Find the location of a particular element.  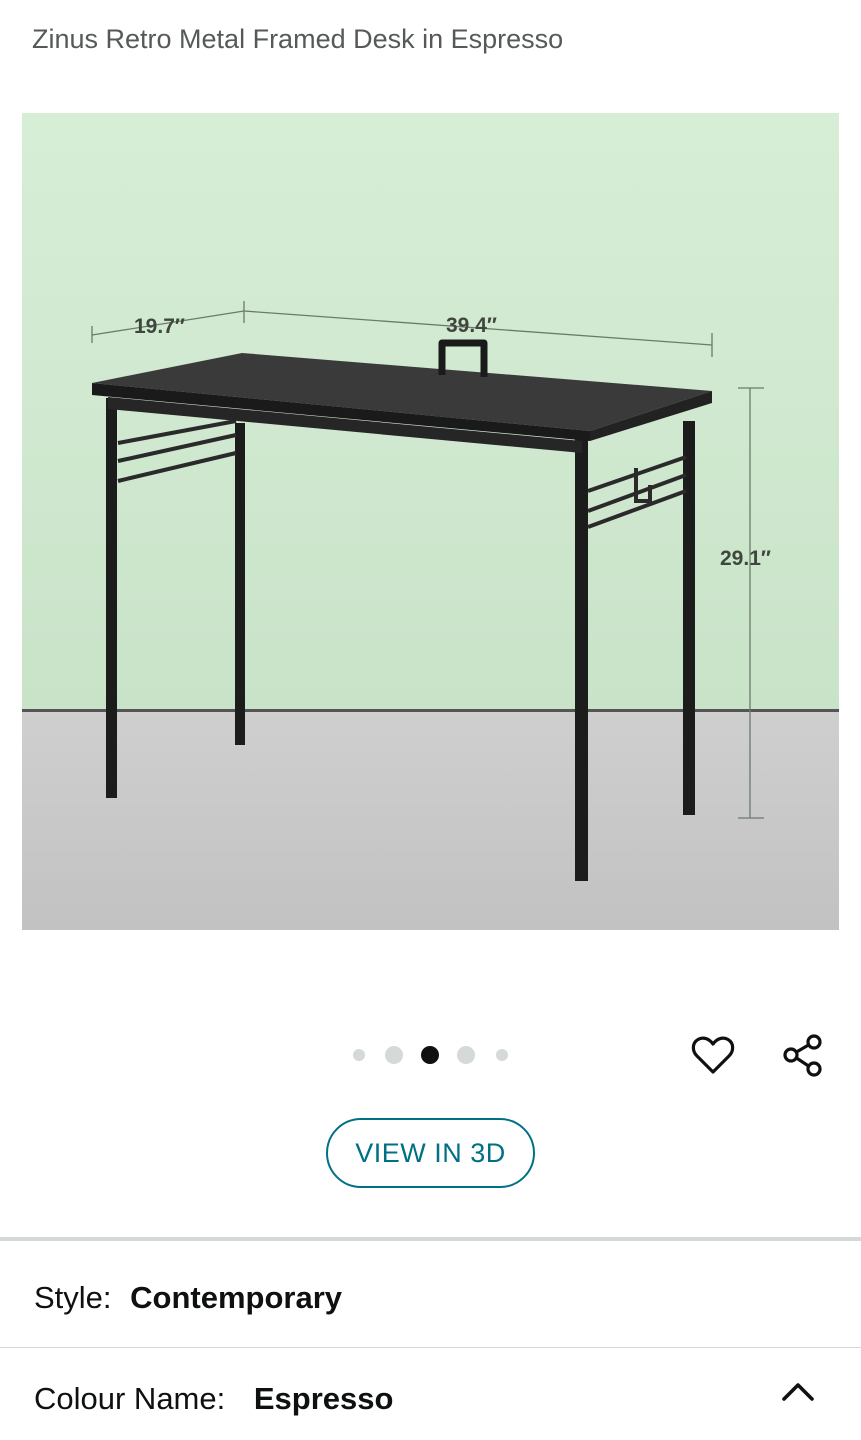

section-divider is located at coordinates (430, 1239).